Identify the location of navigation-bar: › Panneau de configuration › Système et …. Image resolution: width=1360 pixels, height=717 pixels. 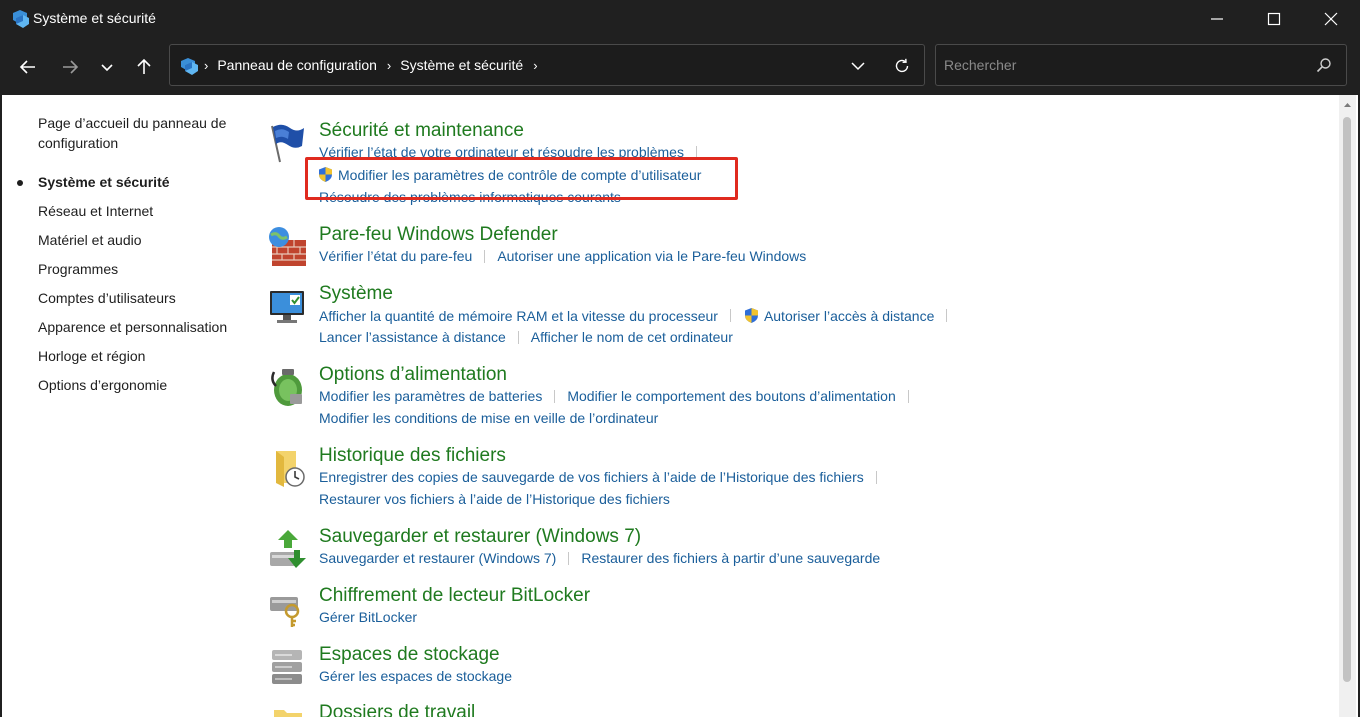
(680, 66).